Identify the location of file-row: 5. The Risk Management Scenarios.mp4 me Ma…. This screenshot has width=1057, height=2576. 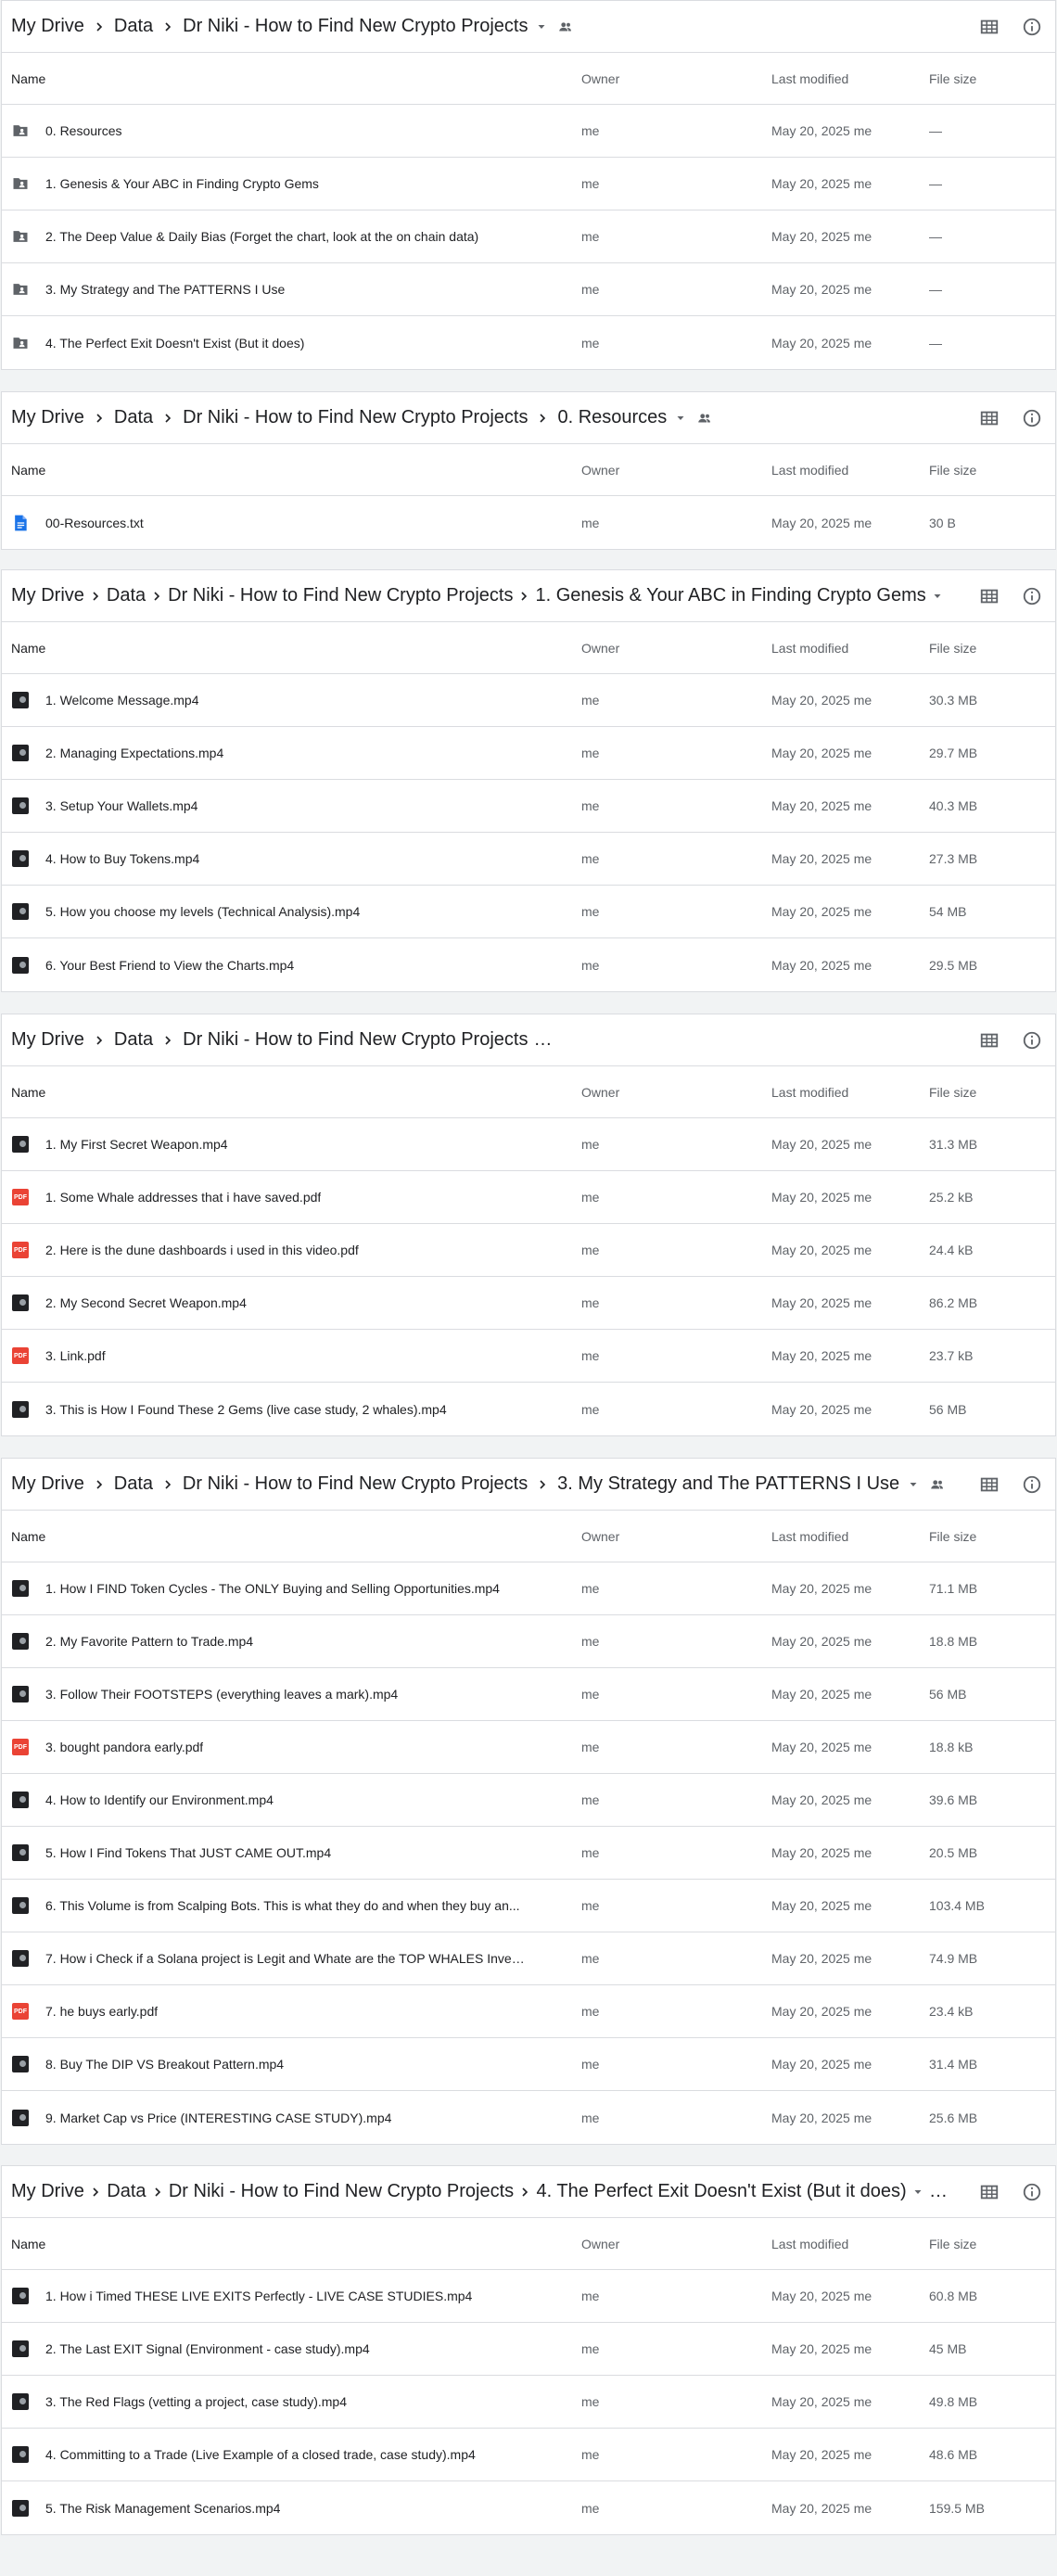
(528, 2507).